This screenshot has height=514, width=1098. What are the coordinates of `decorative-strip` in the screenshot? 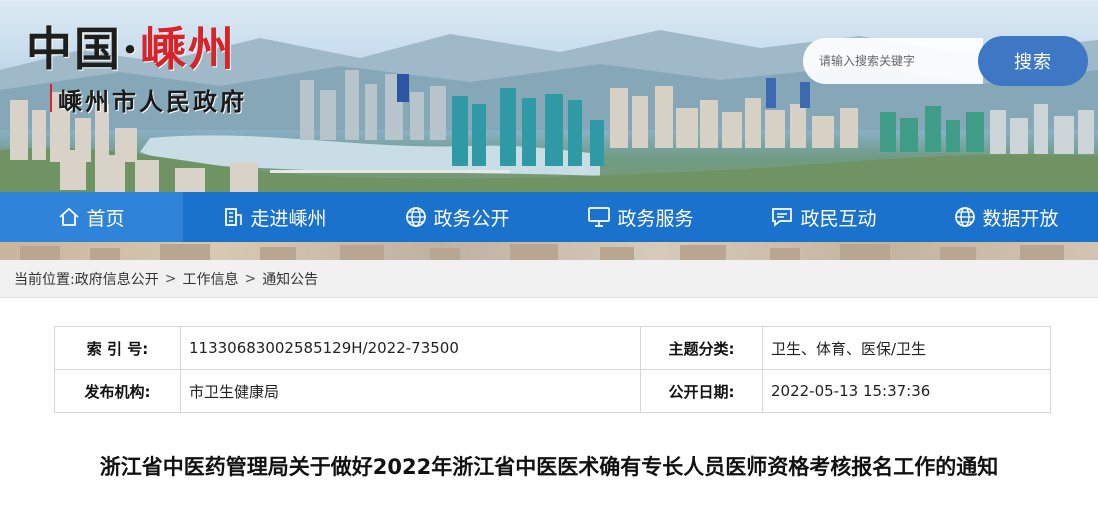 It's located at (549, 251).